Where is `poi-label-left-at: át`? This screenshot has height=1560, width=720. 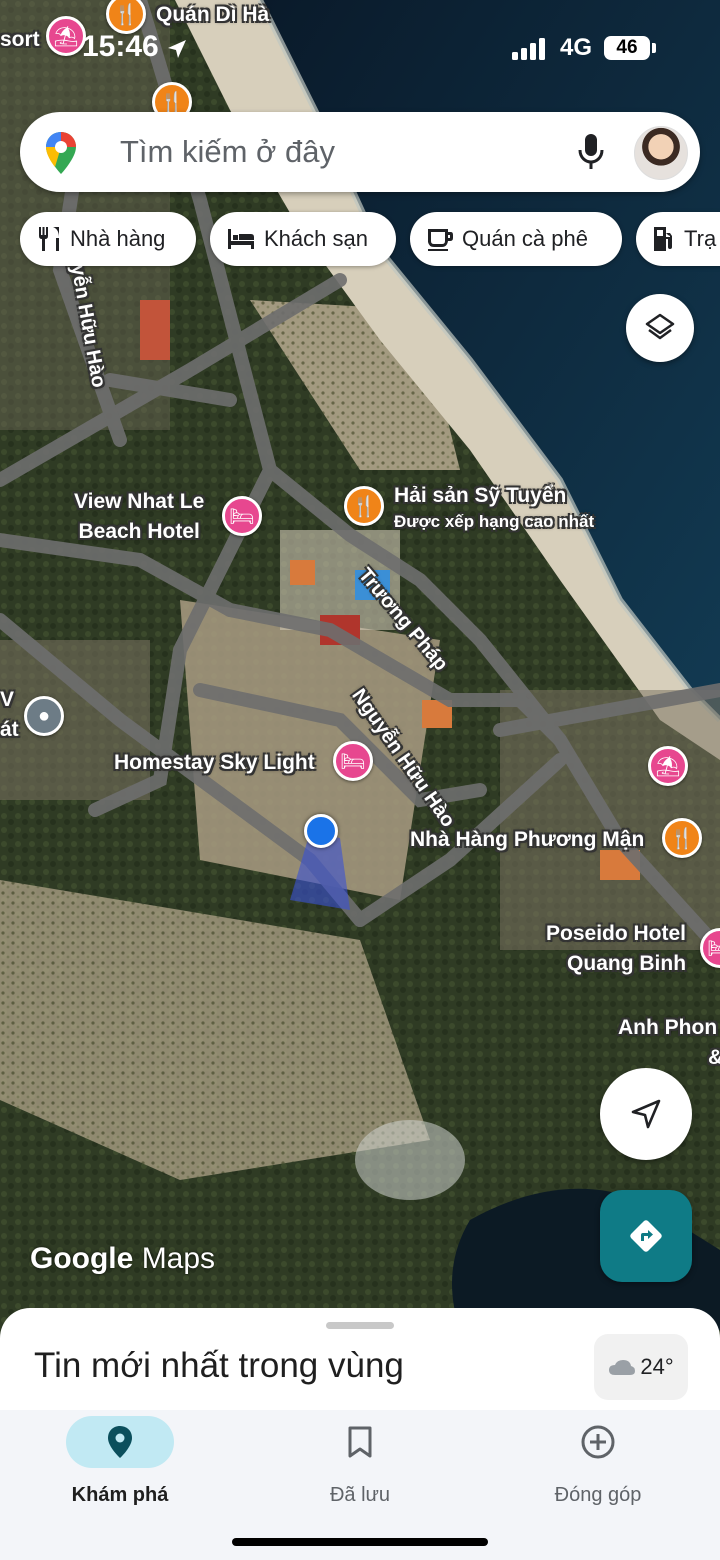
poi-label-left-at: át is located at coordinates (9, 729).